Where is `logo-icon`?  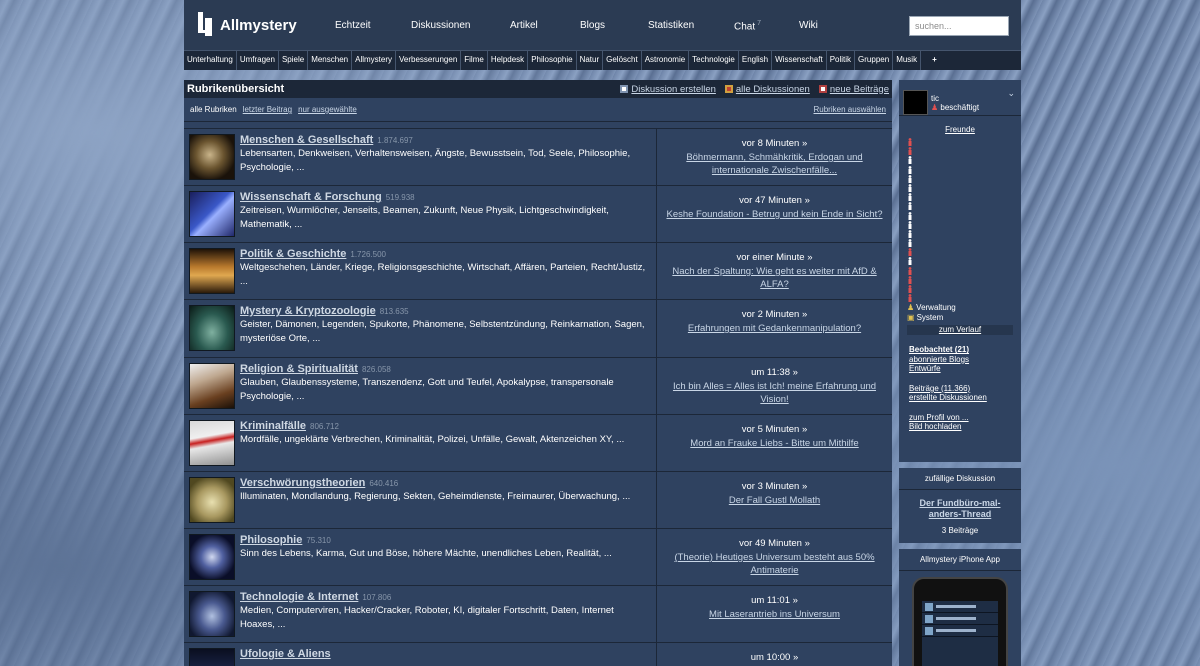
logo-icon is located at coordinates (205, 24).